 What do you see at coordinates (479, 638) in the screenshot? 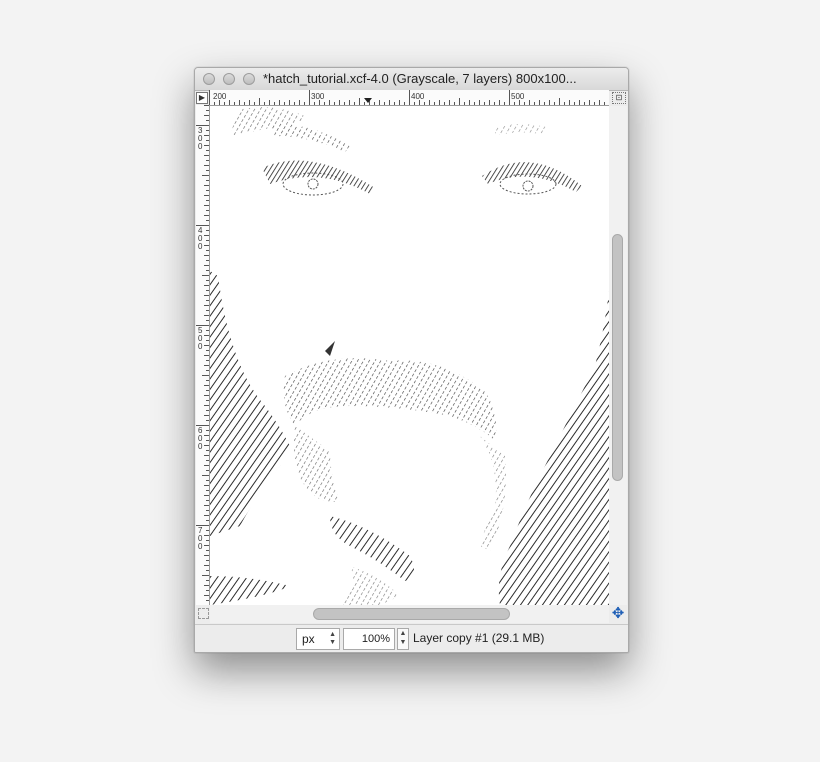
I see `layer-info-text: Layer copy #1 (29.1 MB)` at bounding box center [479, 638].